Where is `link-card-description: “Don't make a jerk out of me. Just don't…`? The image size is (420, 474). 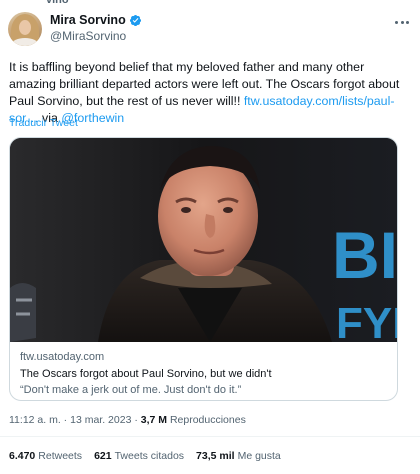
link-card-description: “Don't make a jerk out of me. Just don't… is located at coordinates (131, 390).